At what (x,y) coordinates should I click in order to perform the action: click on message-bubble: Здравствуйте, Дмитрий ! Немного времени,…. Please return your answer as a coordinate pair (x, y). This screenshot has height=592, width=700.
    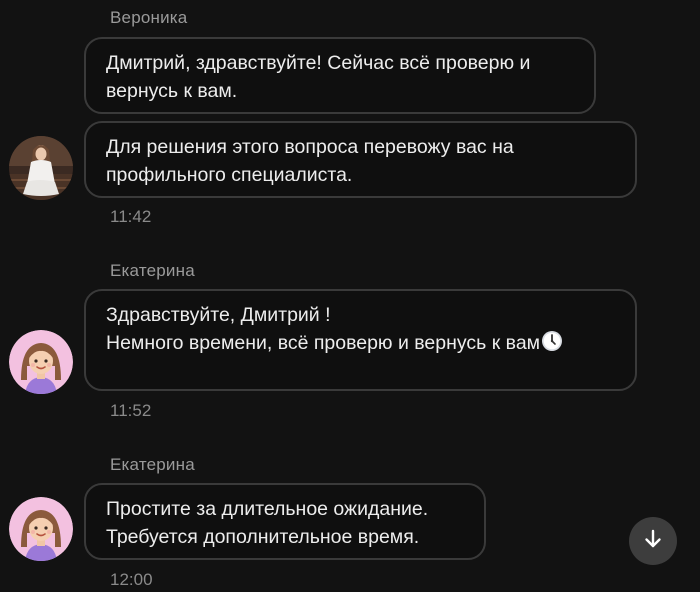
    Looking at the image, I should click on (360, 340).